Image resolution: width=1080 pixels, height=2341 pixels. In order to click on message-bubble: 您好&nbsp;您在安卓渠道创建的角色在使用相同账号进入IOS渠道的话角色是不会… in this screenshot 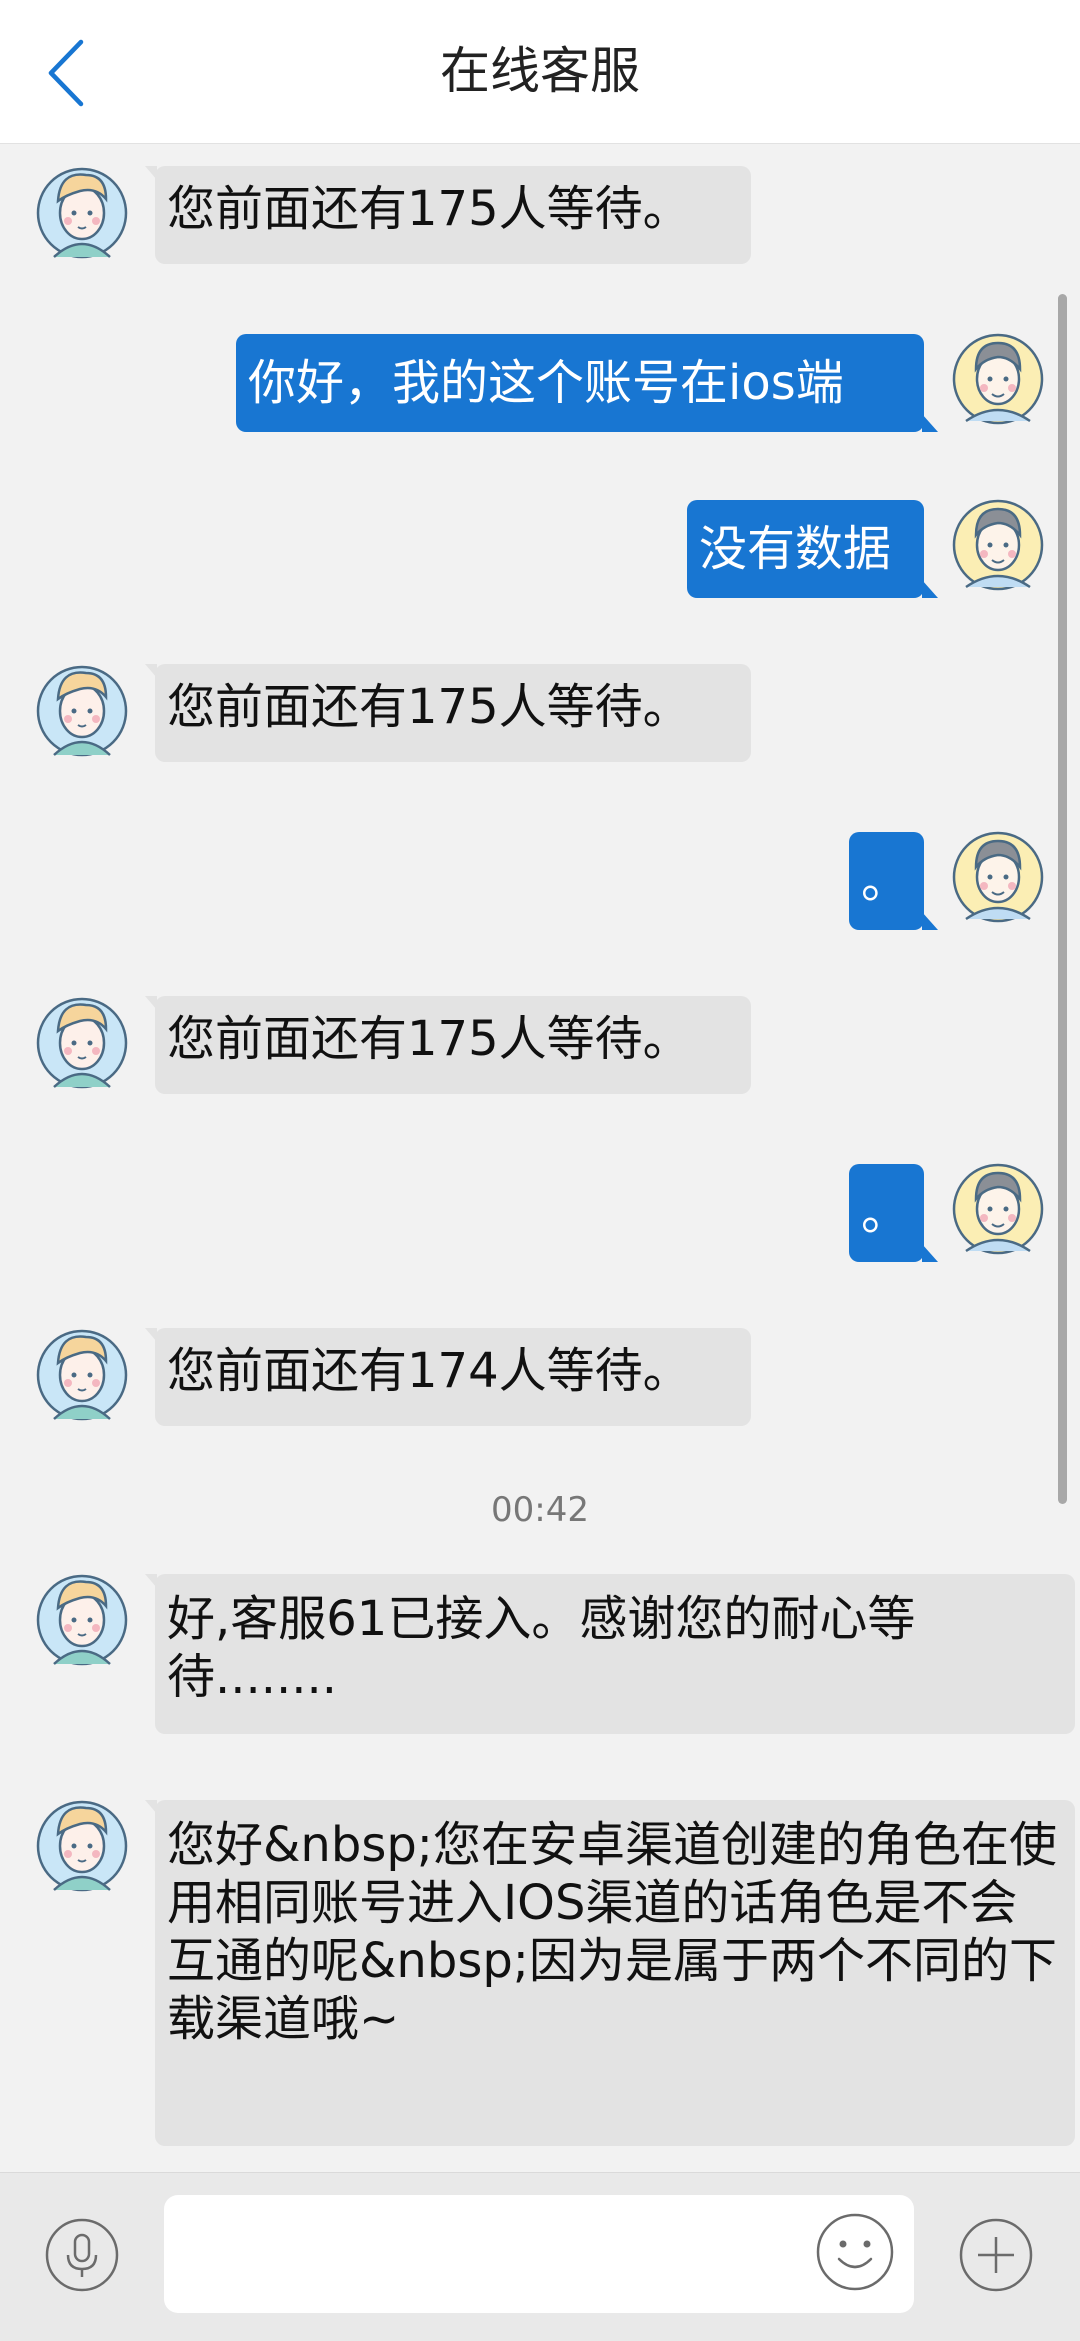, I will do `click(610, 1973)`.